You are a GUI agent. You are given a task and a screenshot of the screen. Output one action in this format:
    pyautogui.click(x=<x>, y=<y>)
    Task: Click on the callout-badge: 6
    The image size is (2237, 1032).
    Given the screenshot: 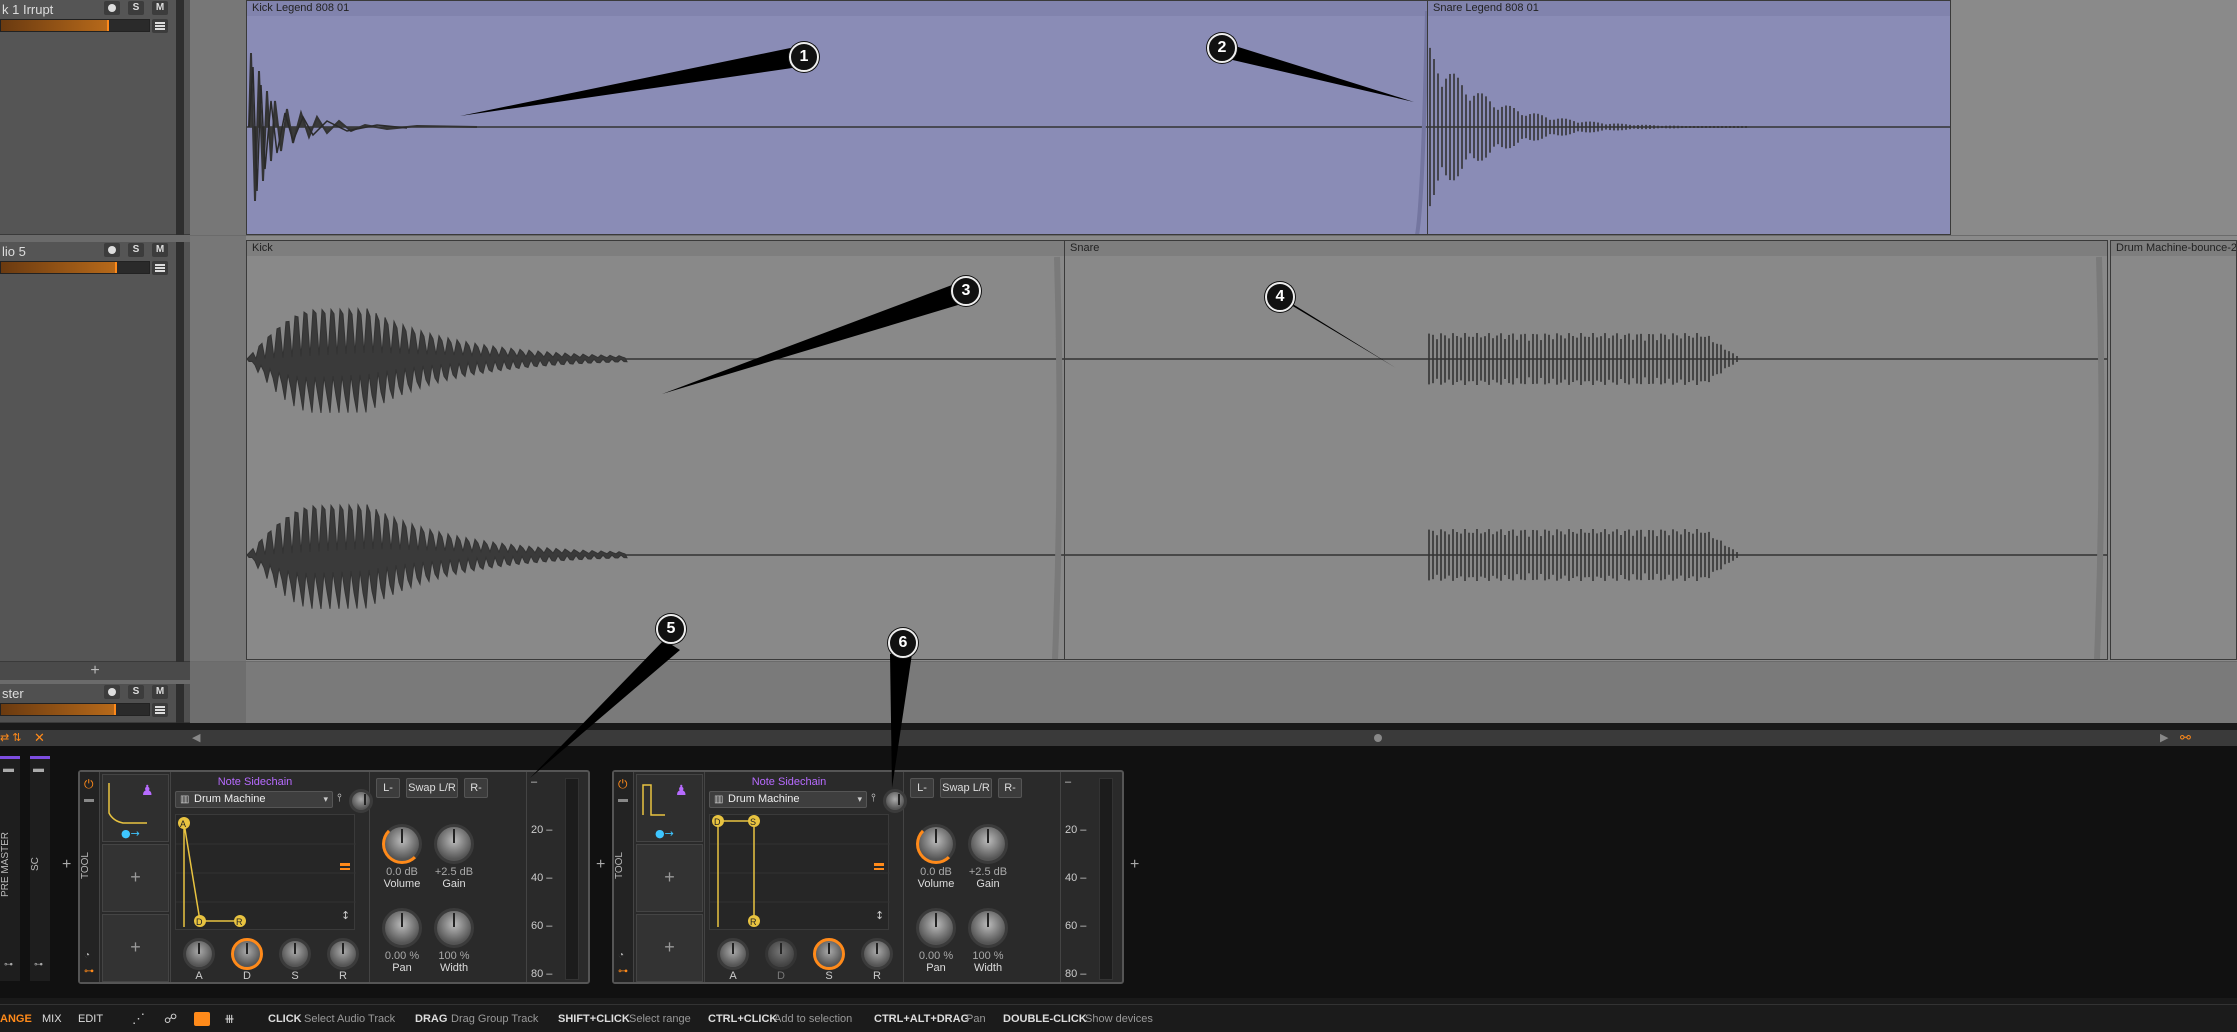 What is the action you would take?
    pyautogui.click(x=903, y=643)
    